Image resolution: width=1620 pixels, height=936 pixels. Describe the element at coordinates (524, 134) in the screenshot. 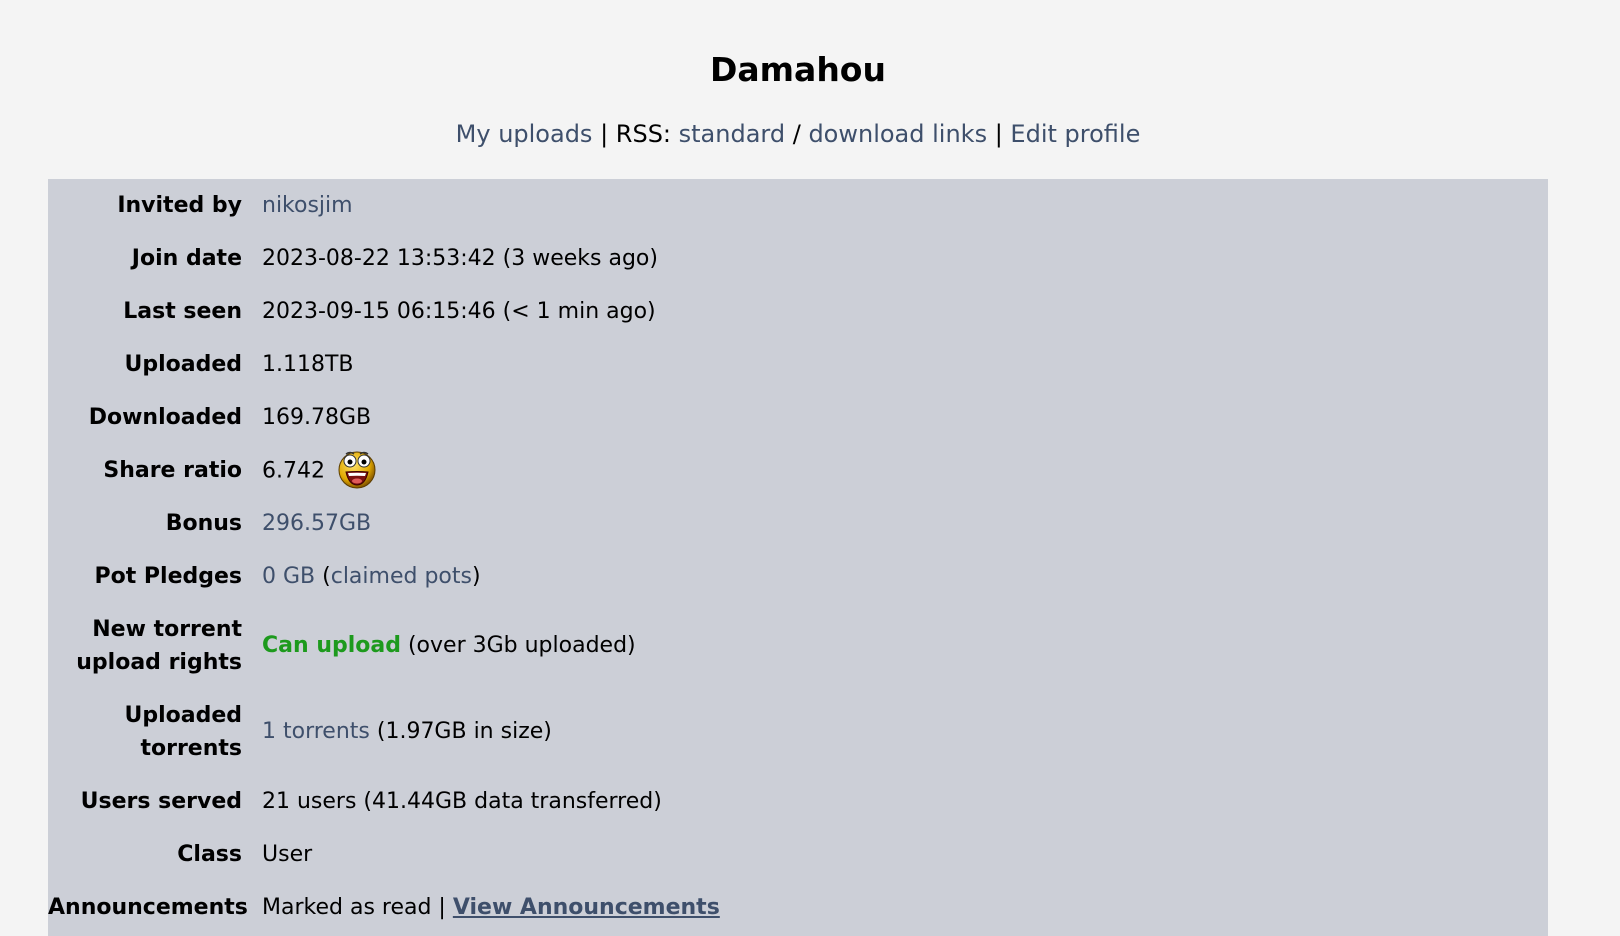

I see `my-uploads-link: My uploads` at that location.